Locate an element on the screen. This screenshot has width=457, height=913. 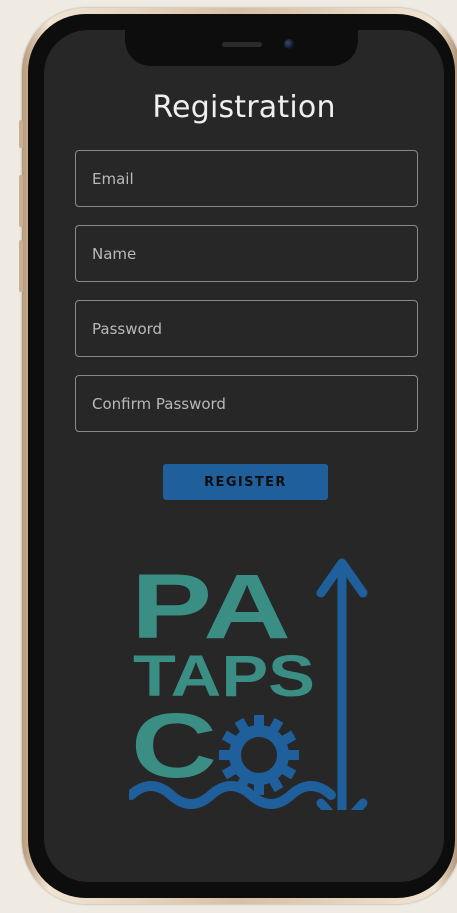
silent-switch is located at coordinates (21, 134).